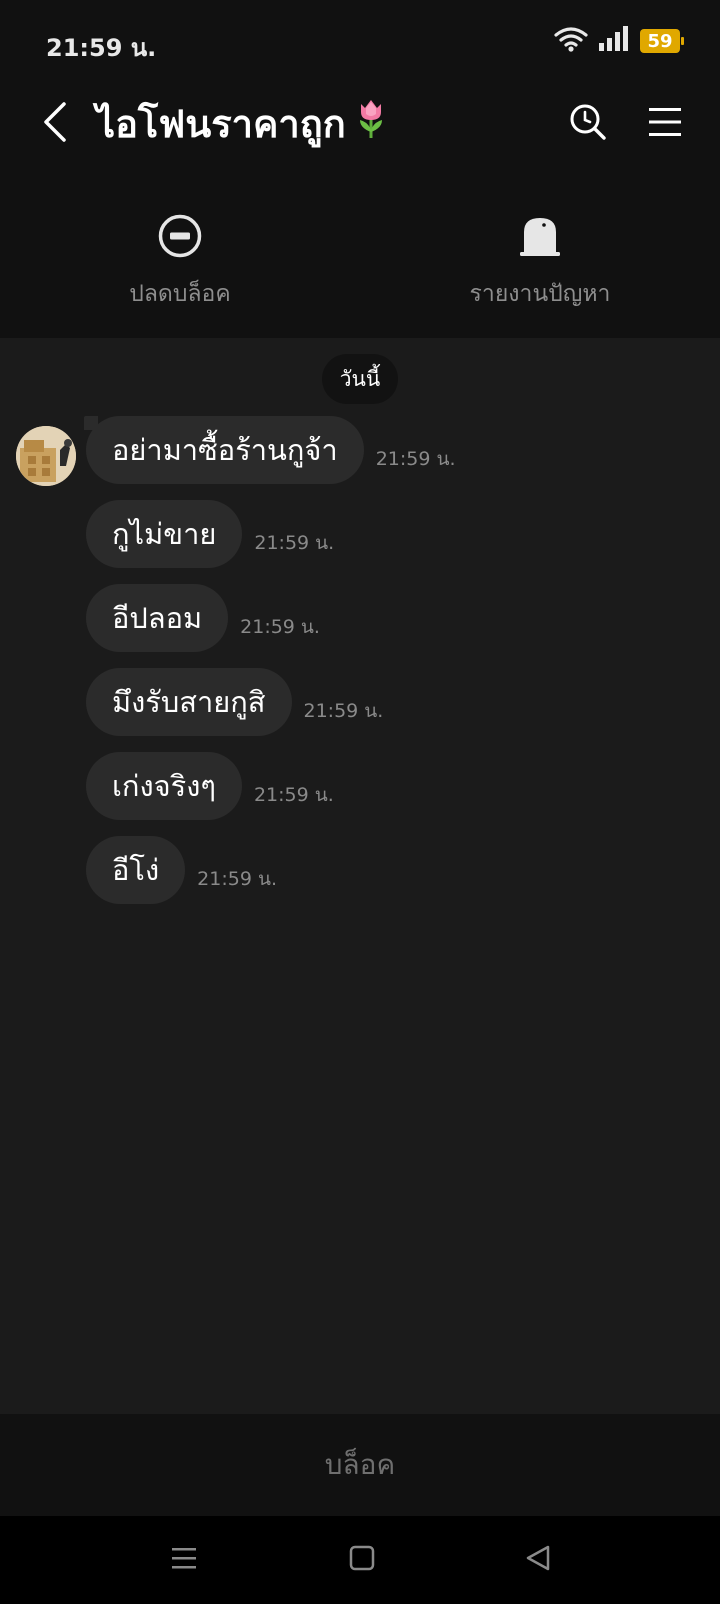 The width and height of the screenshot is (720, 1604). I want to click on list-item: อีปลอม 21:59 น., so click(203, 618).